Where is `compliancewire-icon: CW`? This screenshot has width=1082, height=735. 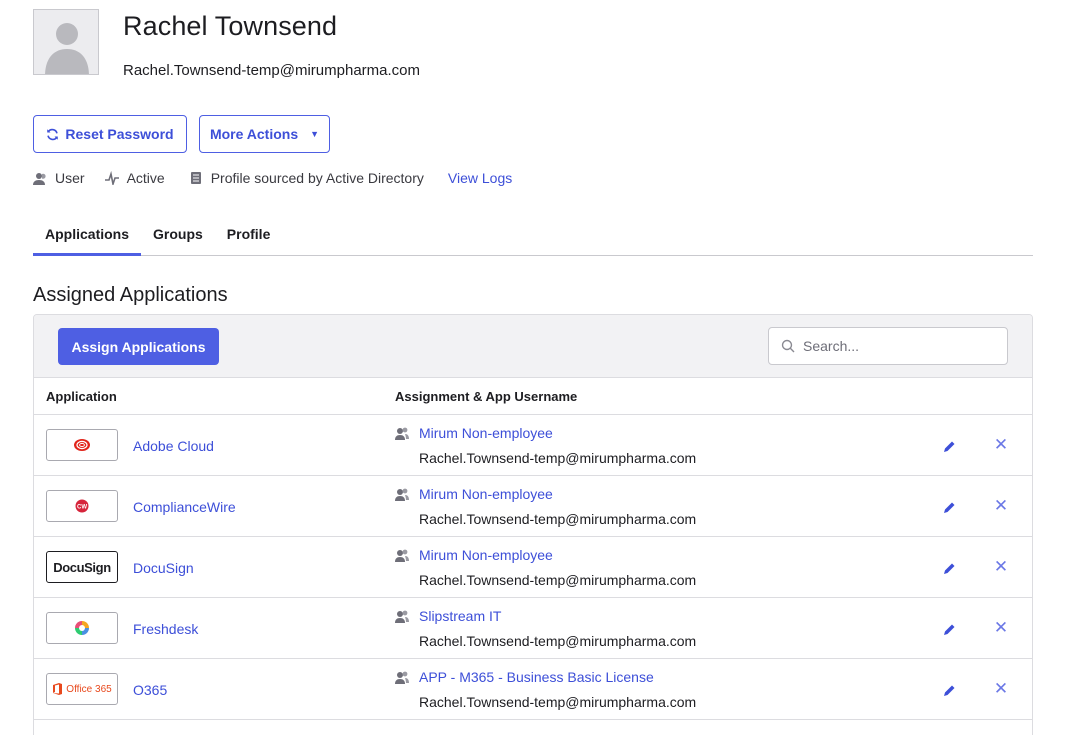
compliancewire-icon: CW is located at coordinates (82, 506).